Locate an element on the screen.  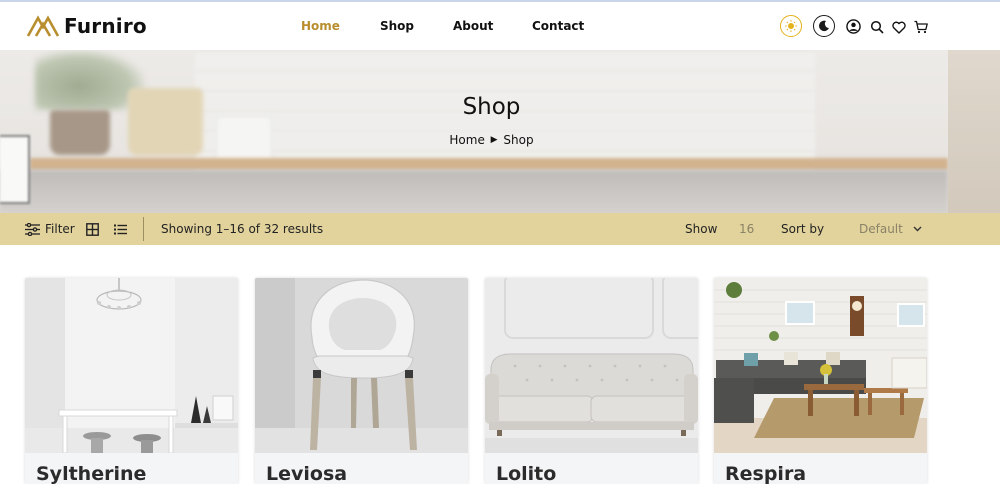
logo-mark-icon is located at coordinates (43, 26).